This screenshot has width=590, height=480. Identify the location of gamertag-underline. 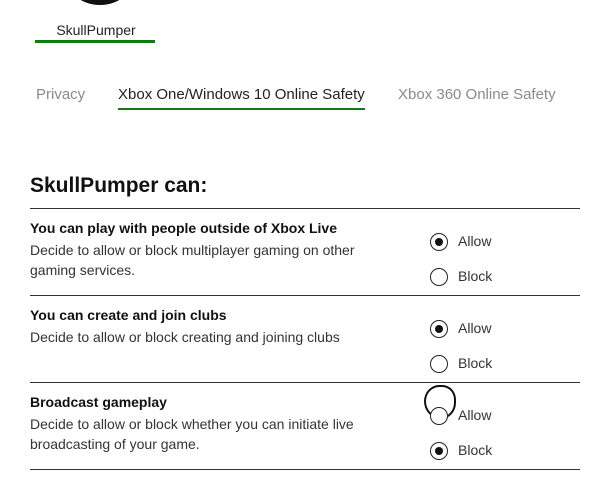
(95, 41).